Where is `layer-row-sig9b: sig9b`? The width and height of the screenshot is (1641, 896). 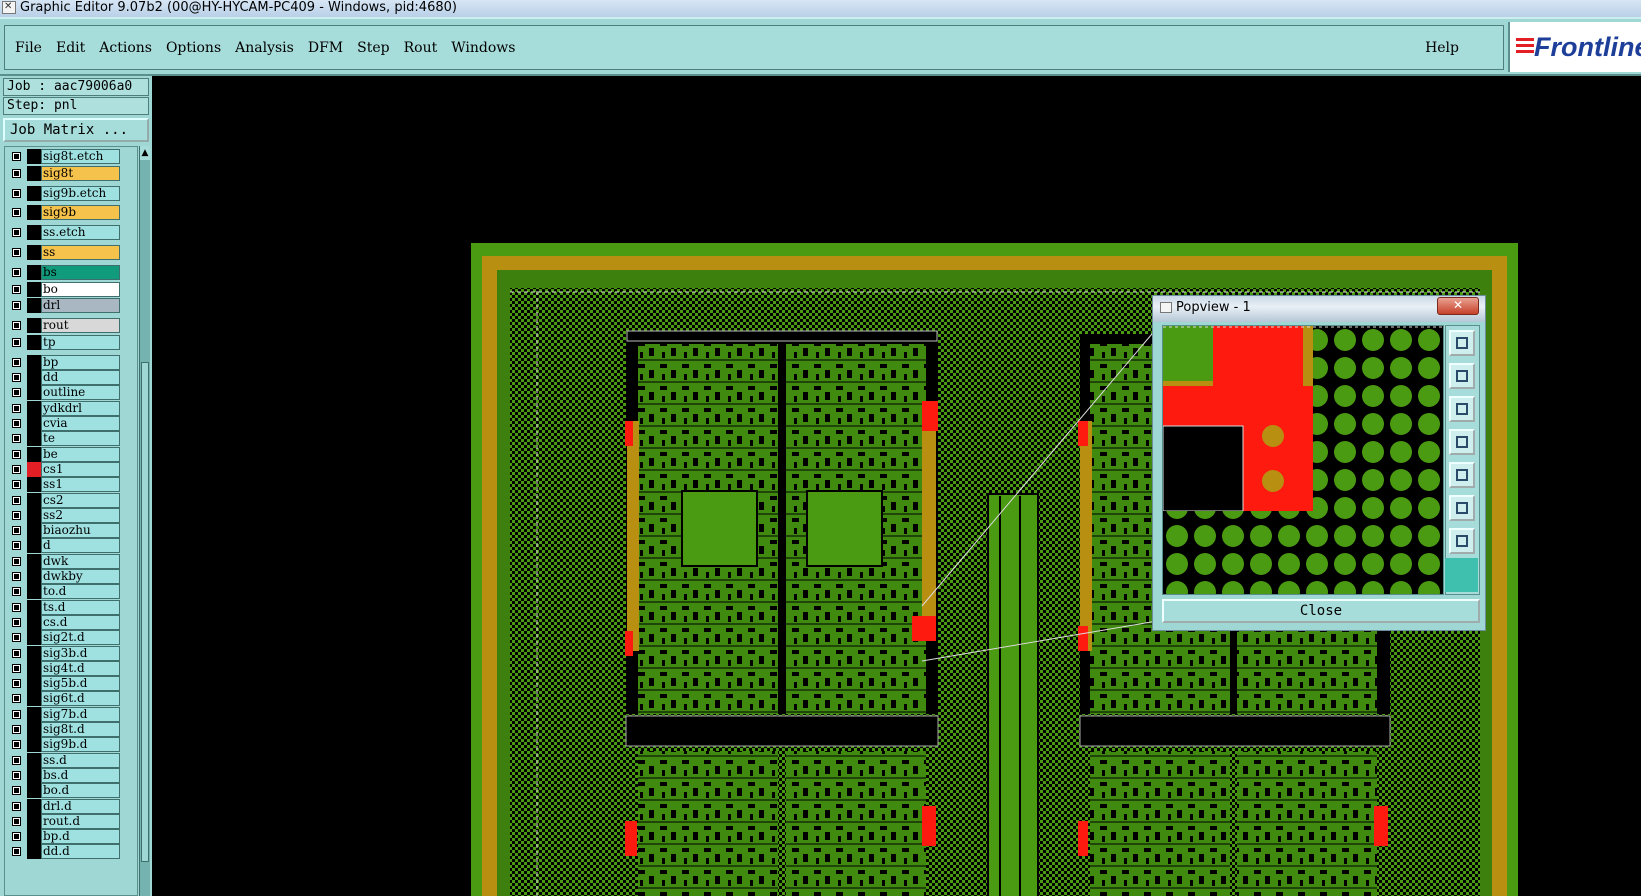 layer-row-sig9b: sig9b is located at coordinates (64, 213).